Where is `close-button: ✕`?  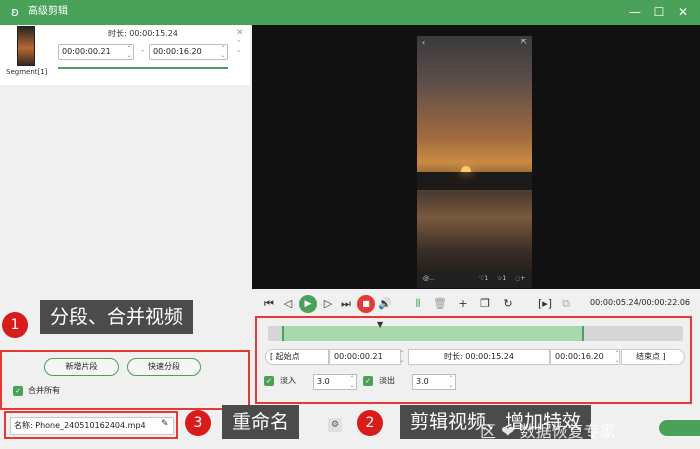 close-button: ✕ is located at coordinates (683, 12).